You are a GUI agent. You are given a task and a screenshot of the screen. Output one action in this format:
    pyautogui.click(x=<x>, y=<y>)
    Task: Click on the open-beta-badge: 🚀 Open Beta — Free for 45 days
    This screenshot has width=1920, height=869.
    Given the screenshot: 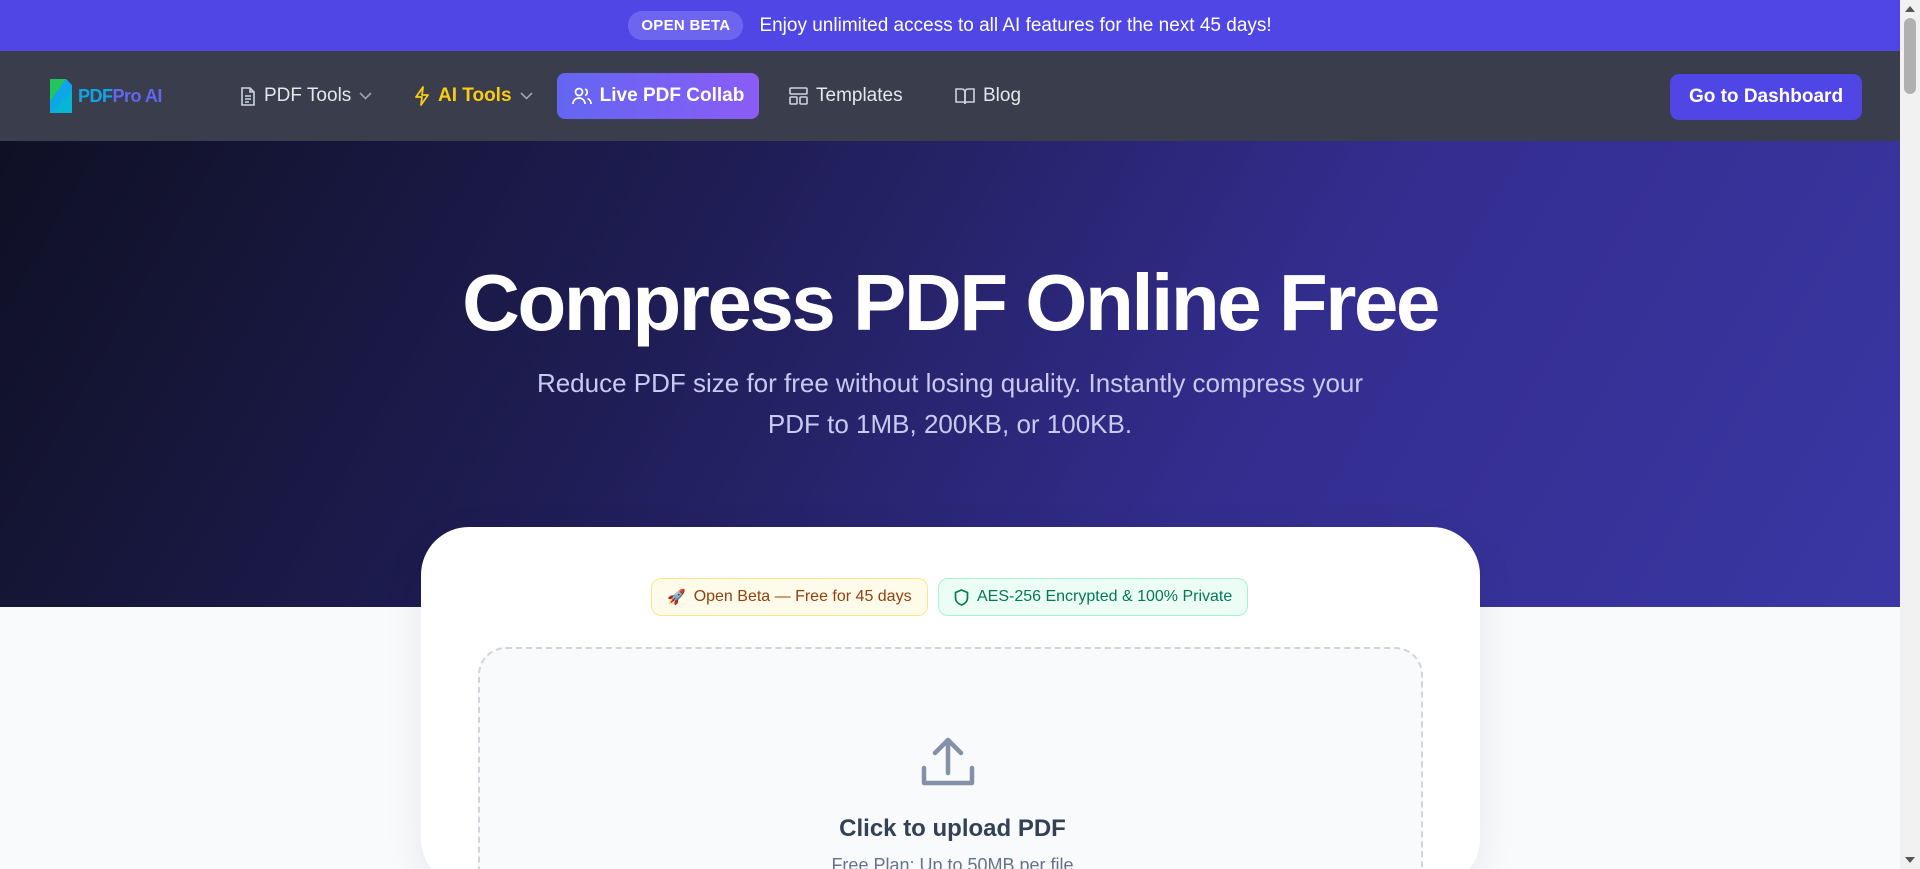 What is the action you would take?
    pyautogui.click(x=789, y=597)
    